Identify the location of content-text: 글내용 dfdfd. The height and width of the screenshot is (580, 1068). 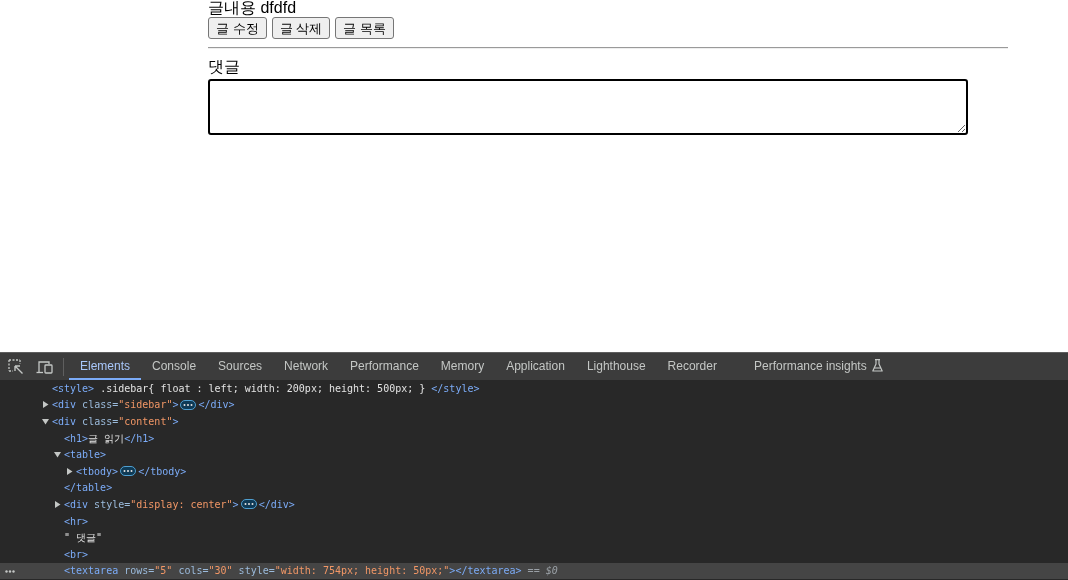
(252, 8).